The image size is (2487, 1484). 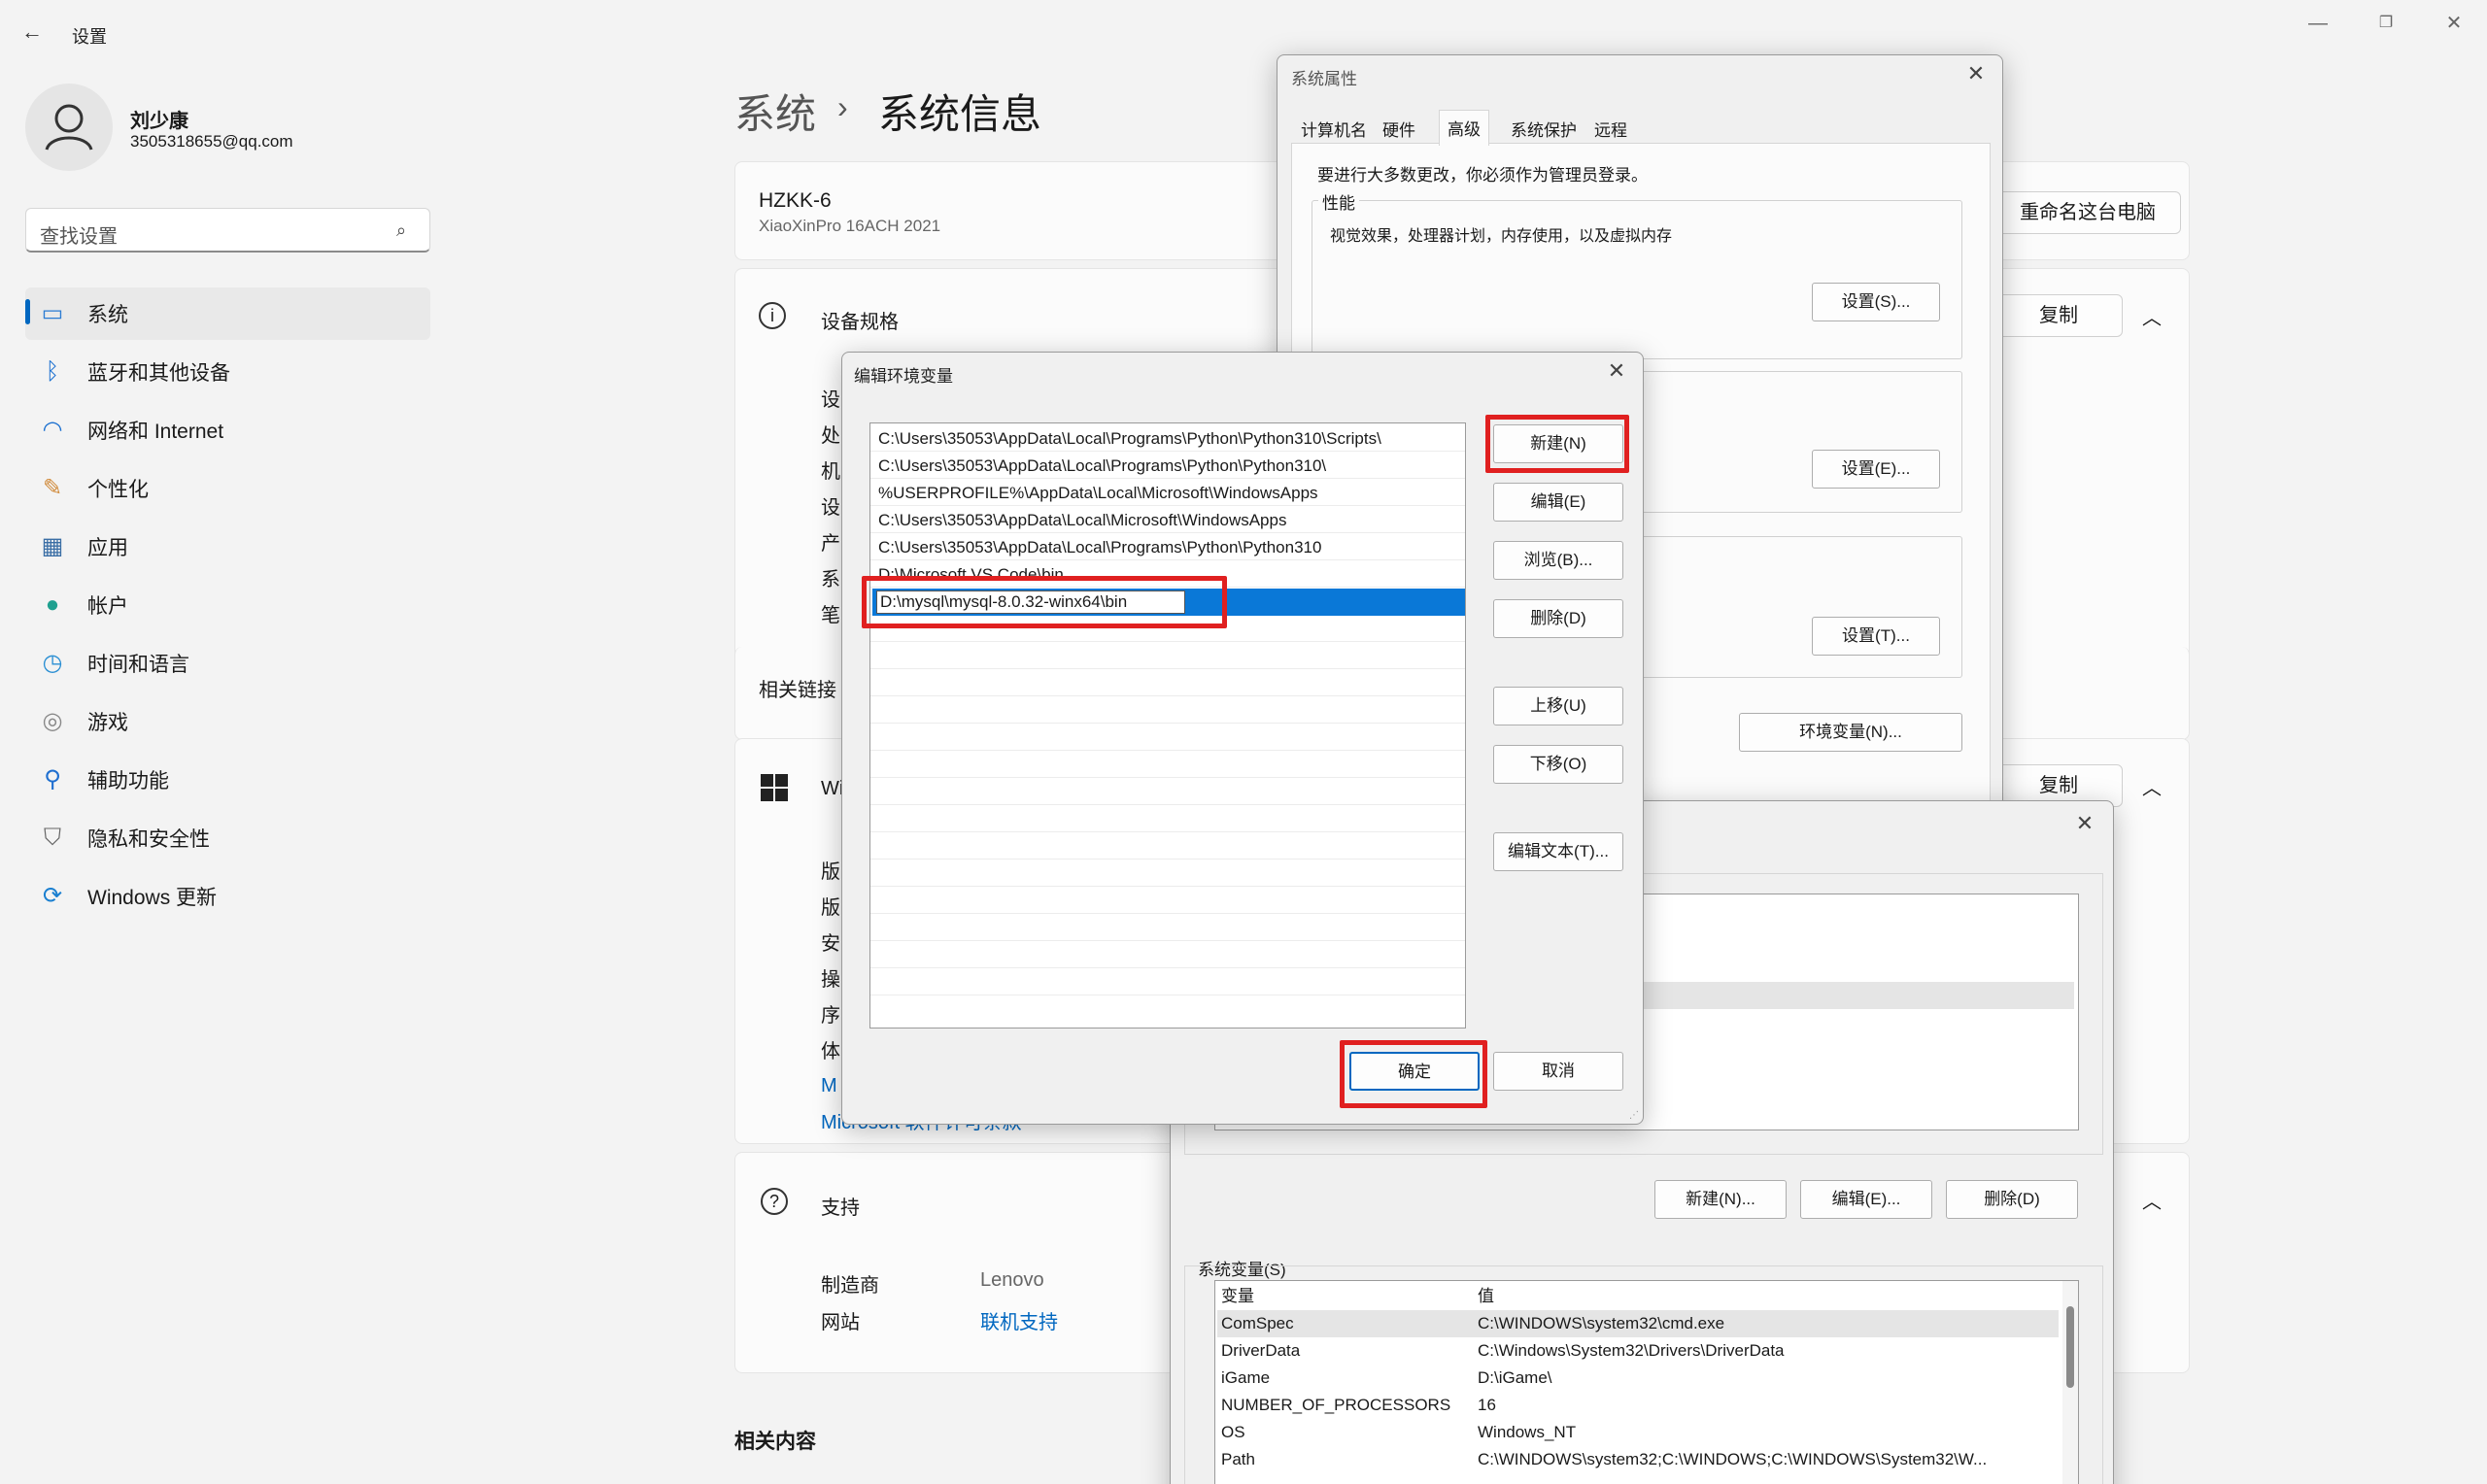 I want to click on resize-grip-icon: ⋰, so click(x=1634, y=1115).